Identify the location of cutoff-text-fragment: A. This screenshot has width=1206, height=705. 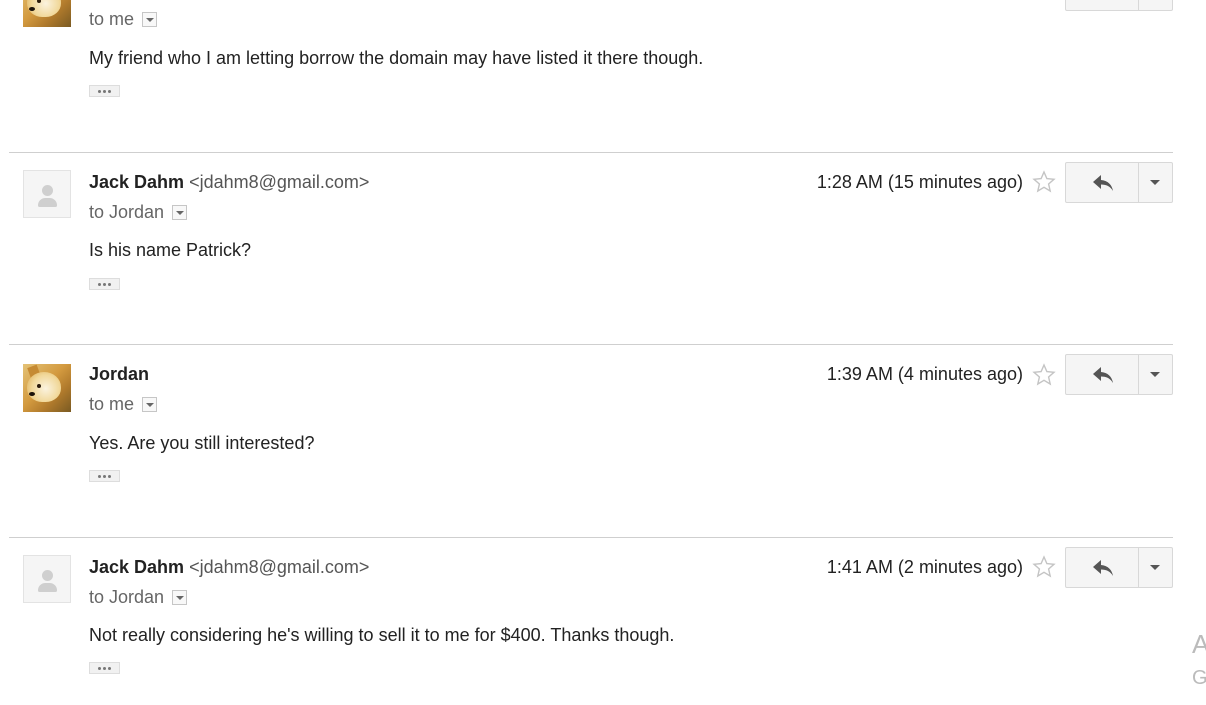
(1199, 644).